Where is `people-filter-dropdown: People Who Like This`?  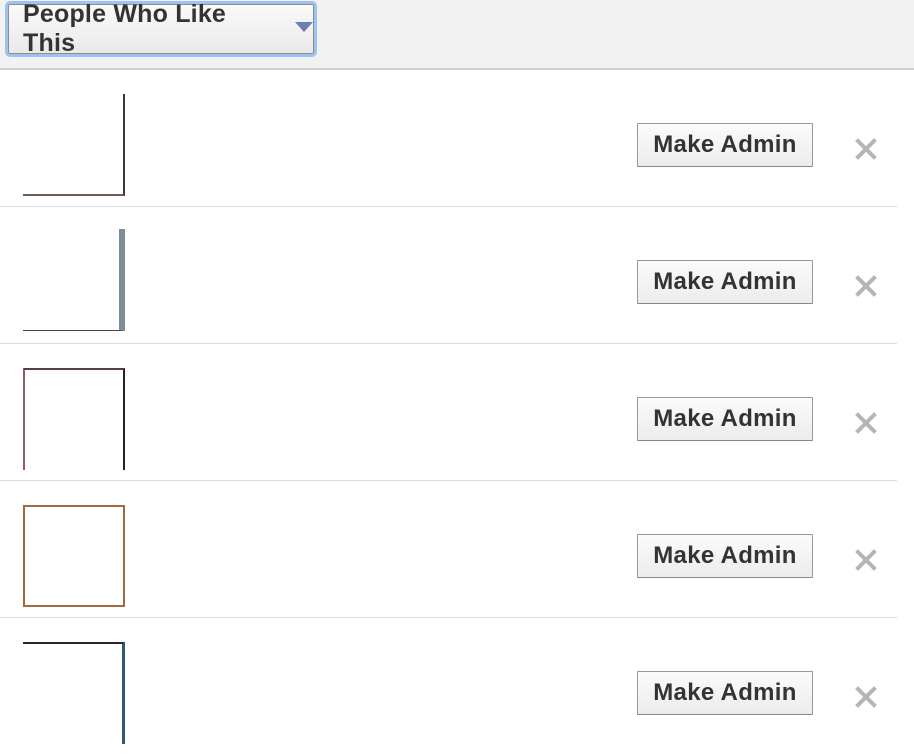
people-filter-dropdown: People Who Like This is located at coordinates (161, 28).